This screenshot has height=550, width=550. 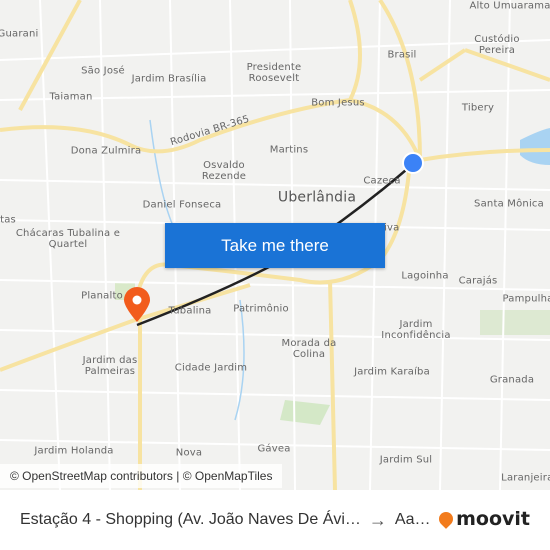 What do you see at coordinates (182, 205) in the screenshot?
I see `map-label: Daniel Fonseca` at bounding box center [182, 205].